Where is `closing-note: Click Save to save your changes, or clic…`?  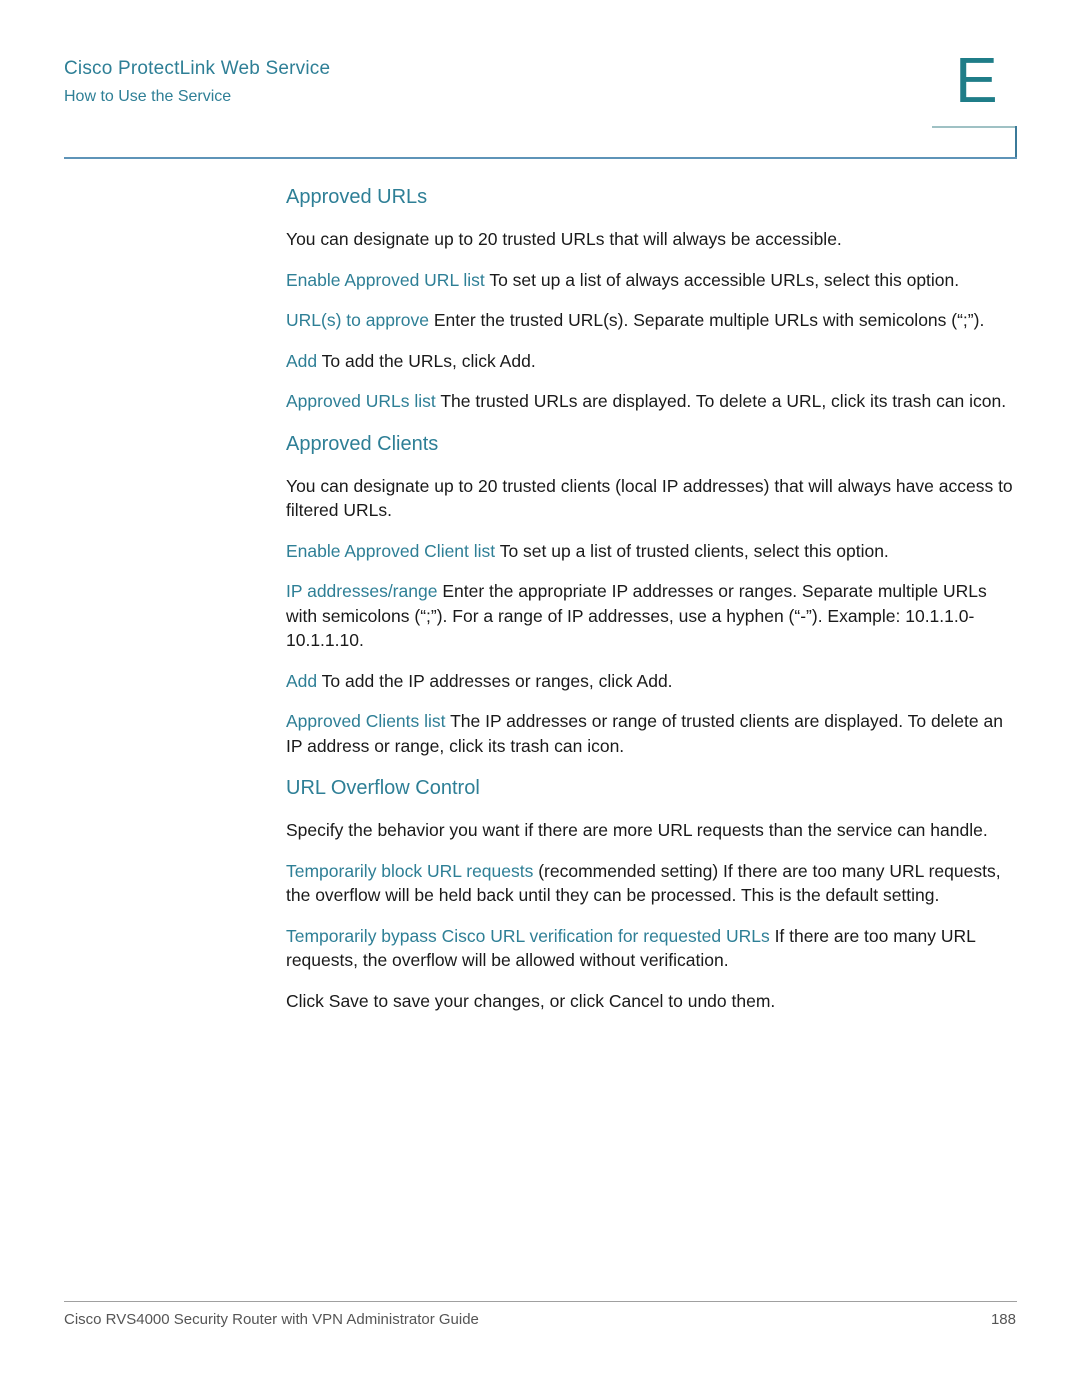 closing-note: Click Save to save your changes, or clic… is located at coordinates (531, 1000).